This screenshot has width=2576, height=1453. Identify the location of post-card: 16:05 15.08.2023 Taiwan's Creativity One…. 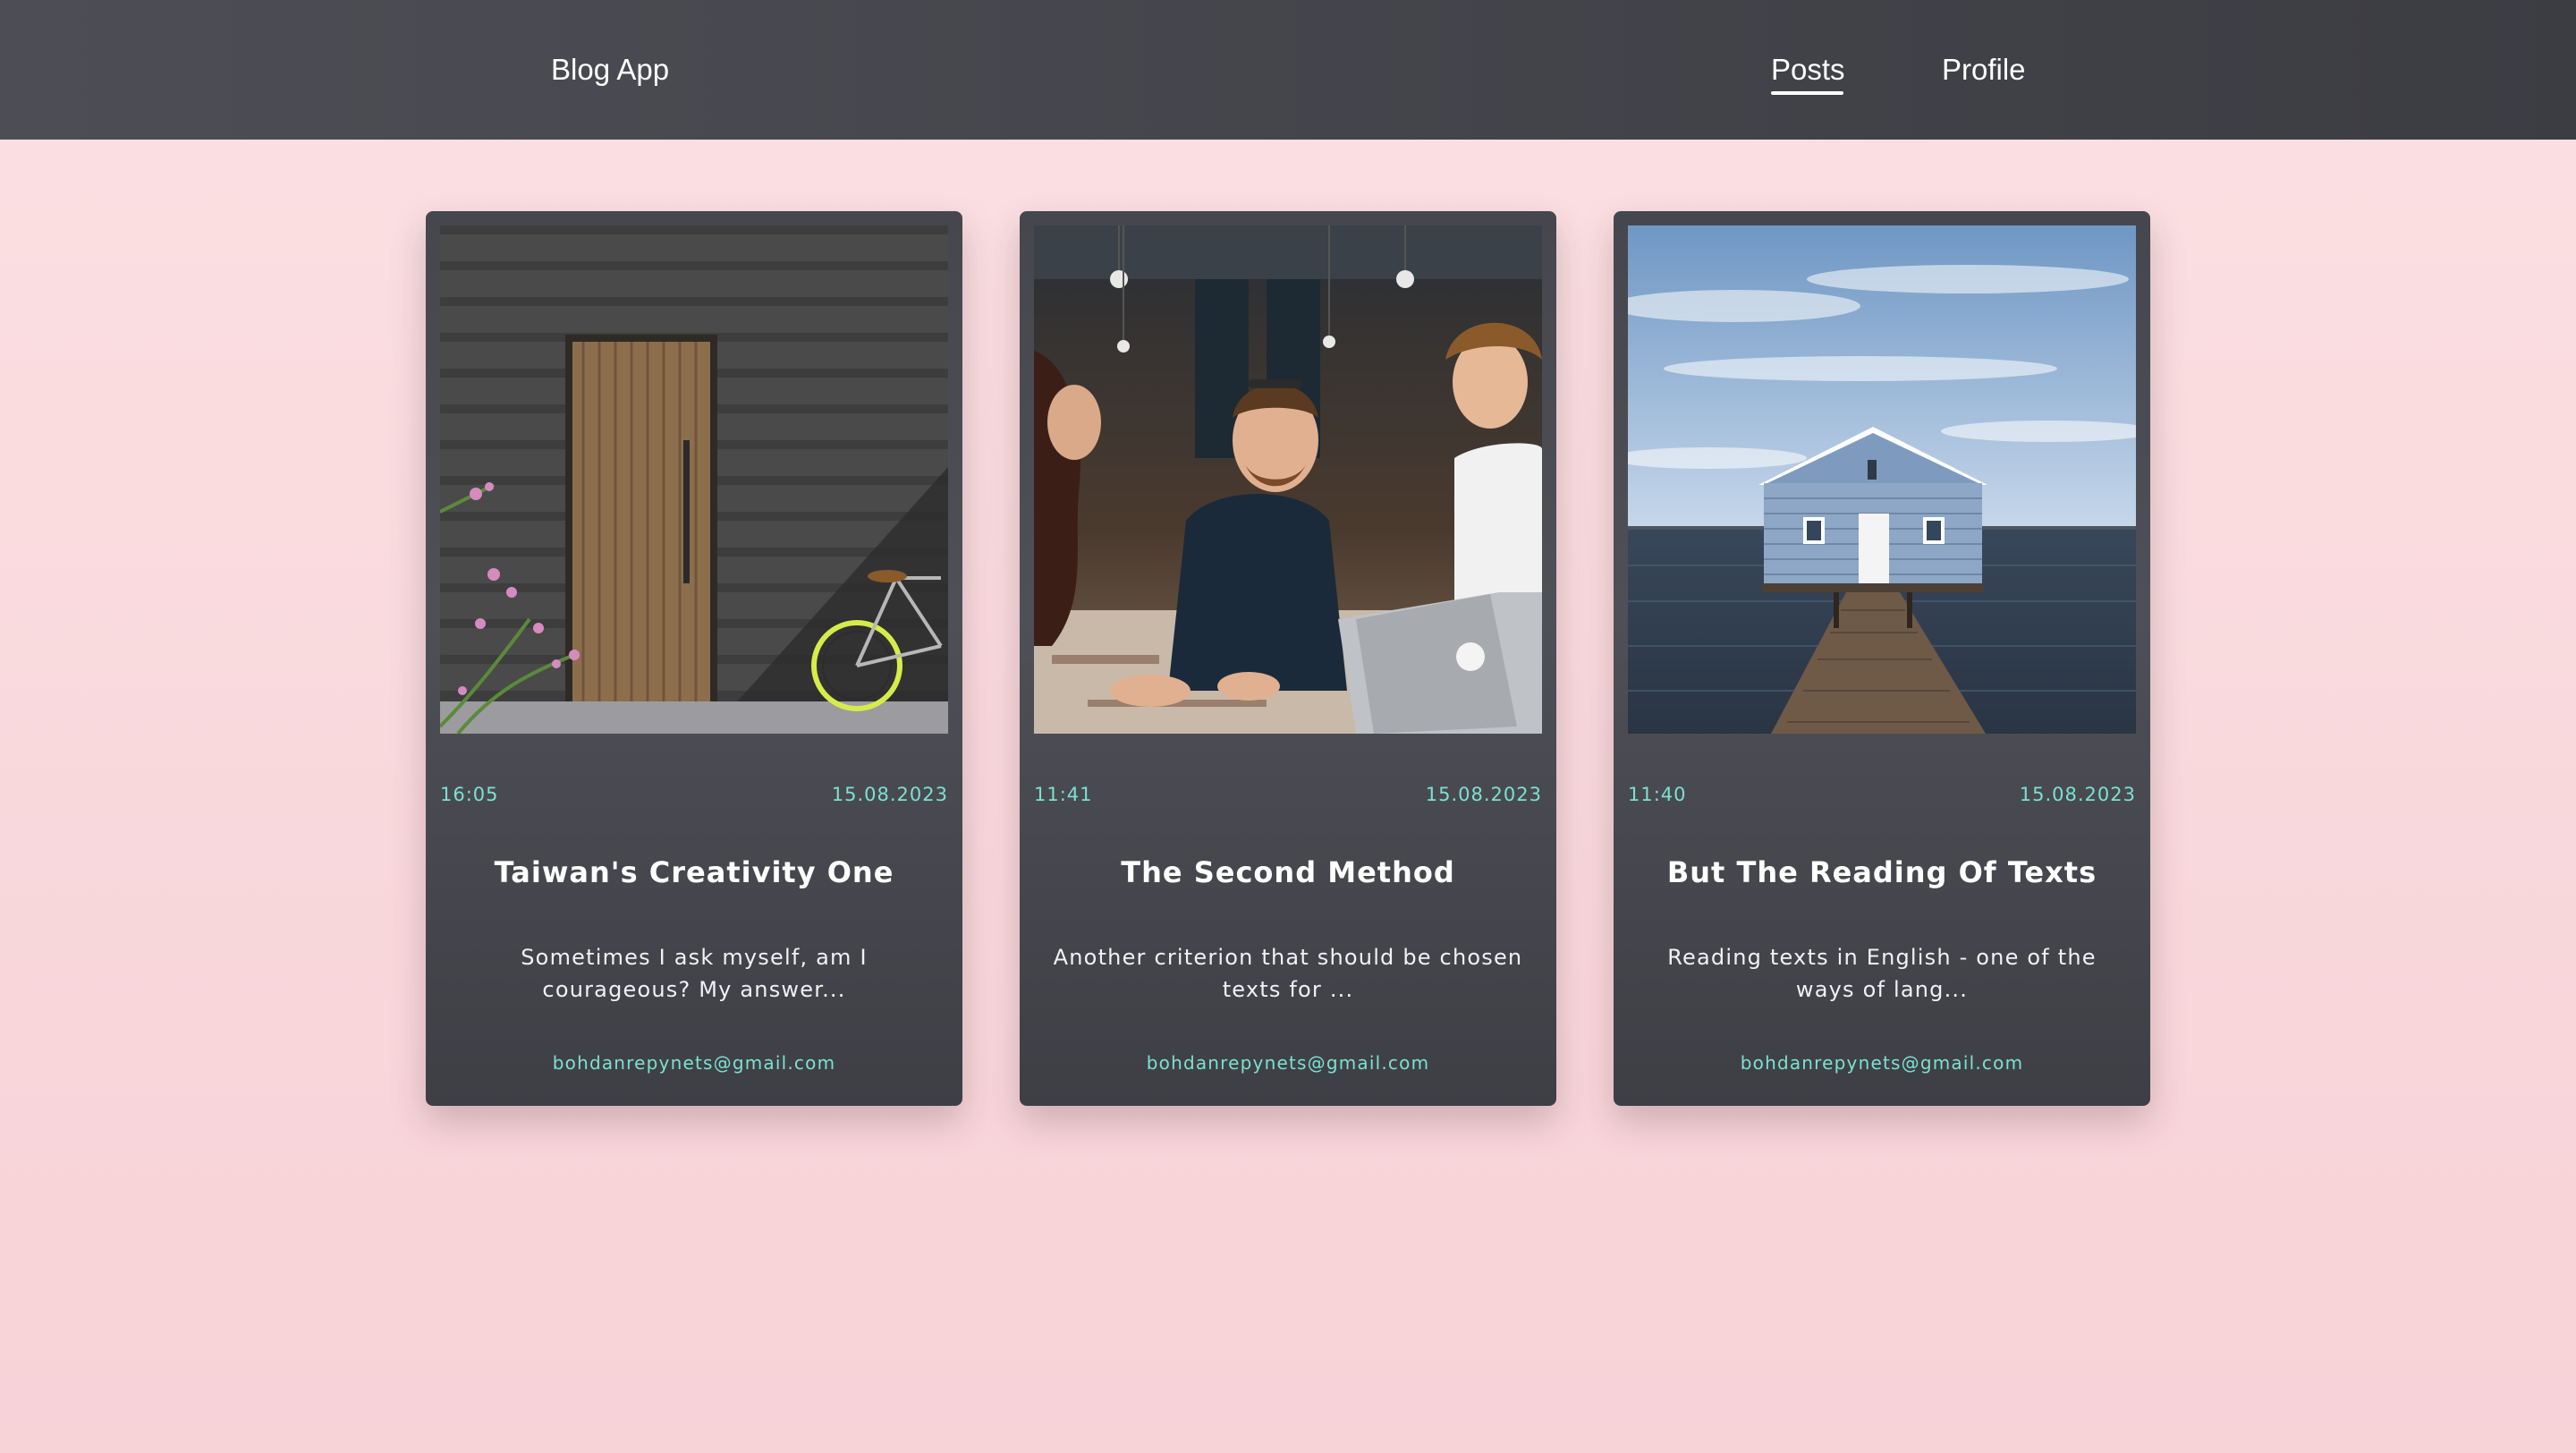
(694, 658).